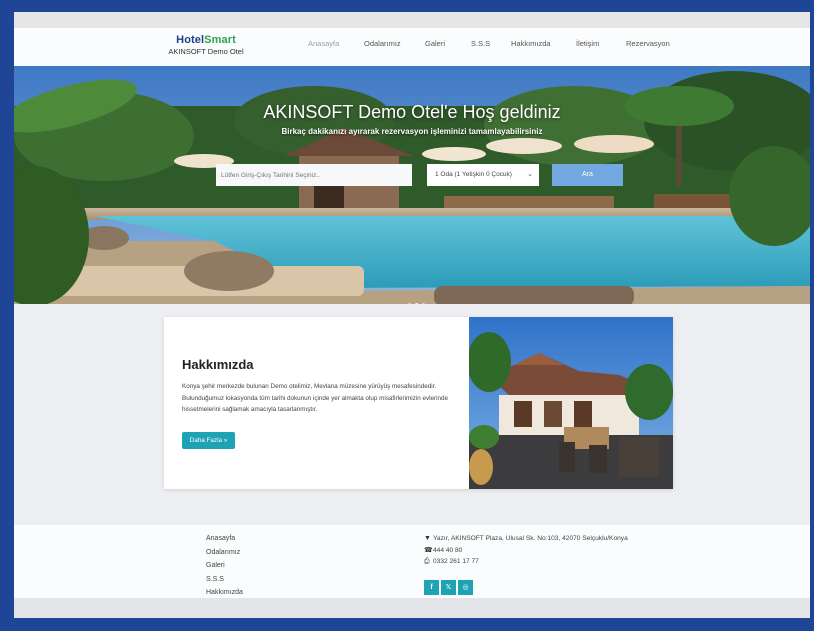 The width and height of the screenshot is (814, 631). I want to click on footer-link-odalarimiz: Odalarımız, so click(224, 553).